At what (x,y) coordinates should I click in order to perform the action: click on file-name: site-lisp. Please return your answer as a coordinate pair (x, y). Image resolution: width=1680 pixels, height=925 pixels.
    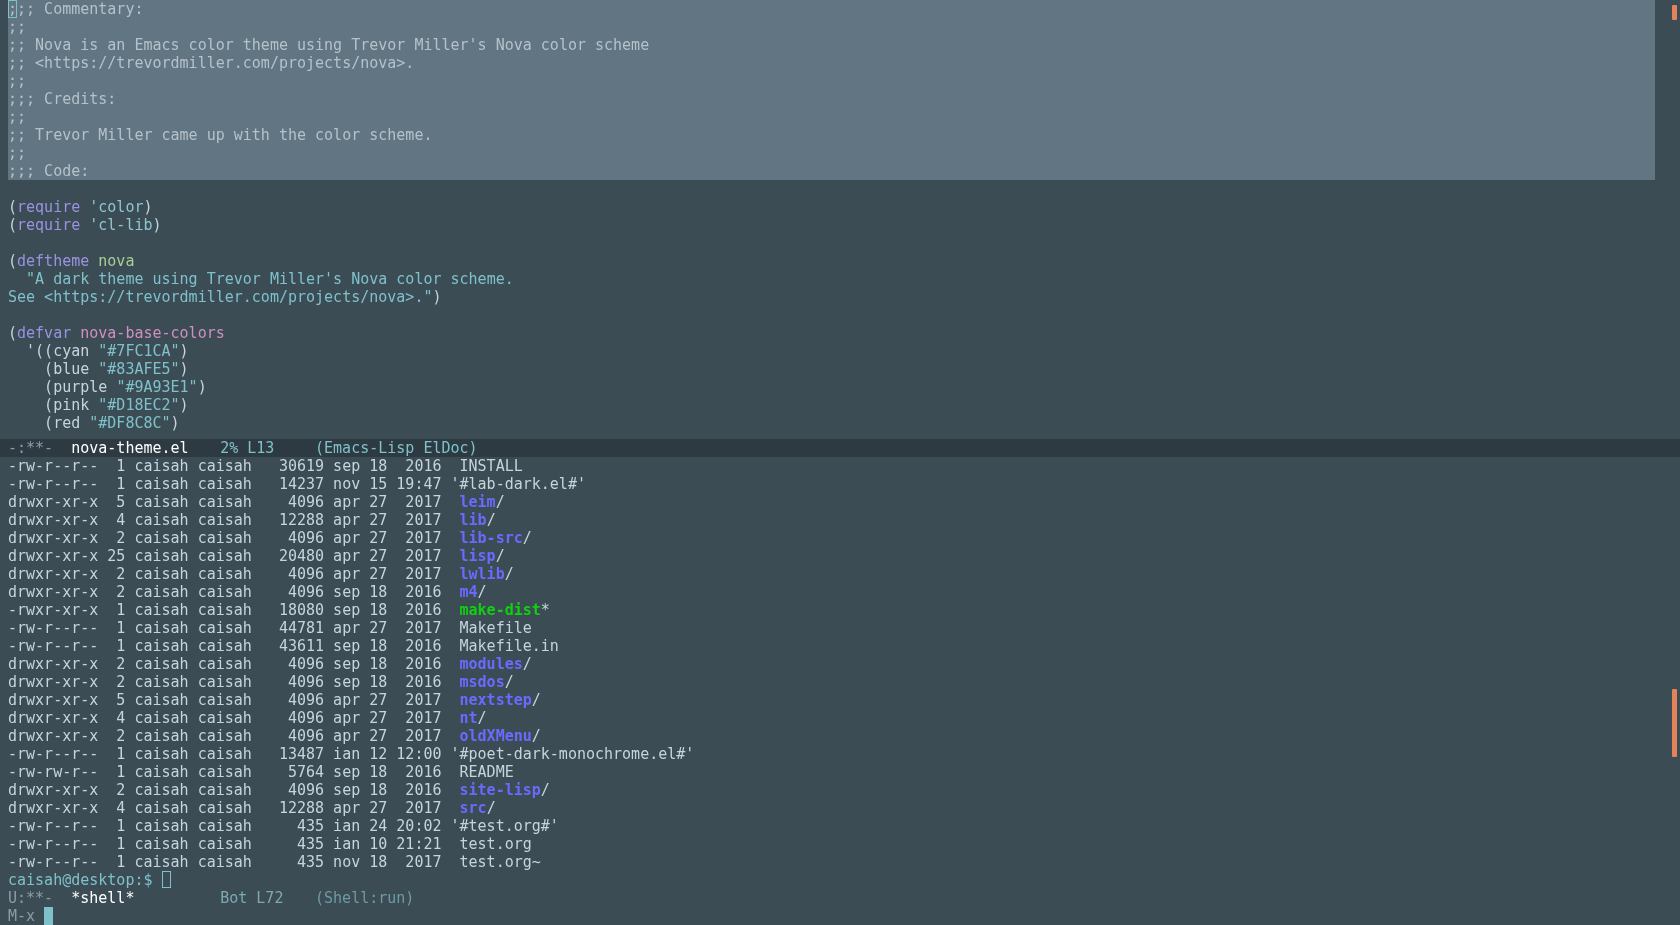
    Looking at the image, I should click on (500, 790).